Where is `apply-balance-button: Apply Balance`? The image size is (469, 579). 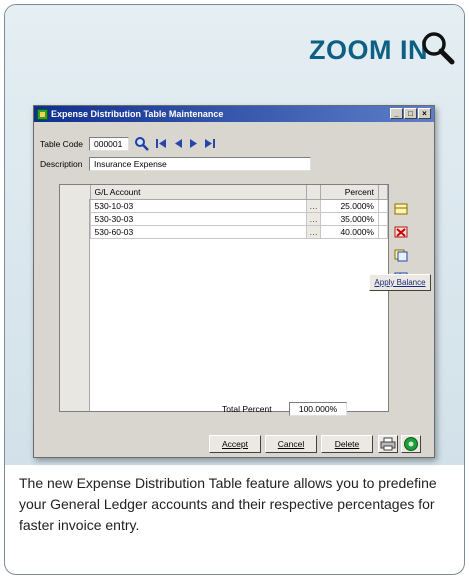
apply-balance-button: Apply Balance is located at coordinates (400, 282).